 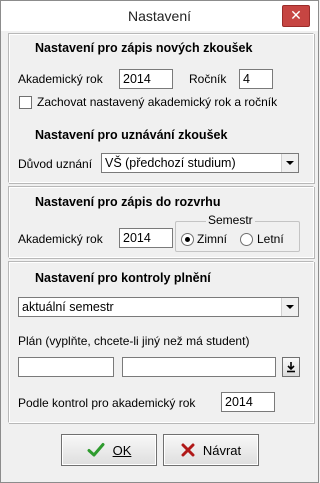 What do you see at coordinates (230, 220) in the screenshot?
I see `semester-group-label: Semestr` at bounding box center [230, 220].